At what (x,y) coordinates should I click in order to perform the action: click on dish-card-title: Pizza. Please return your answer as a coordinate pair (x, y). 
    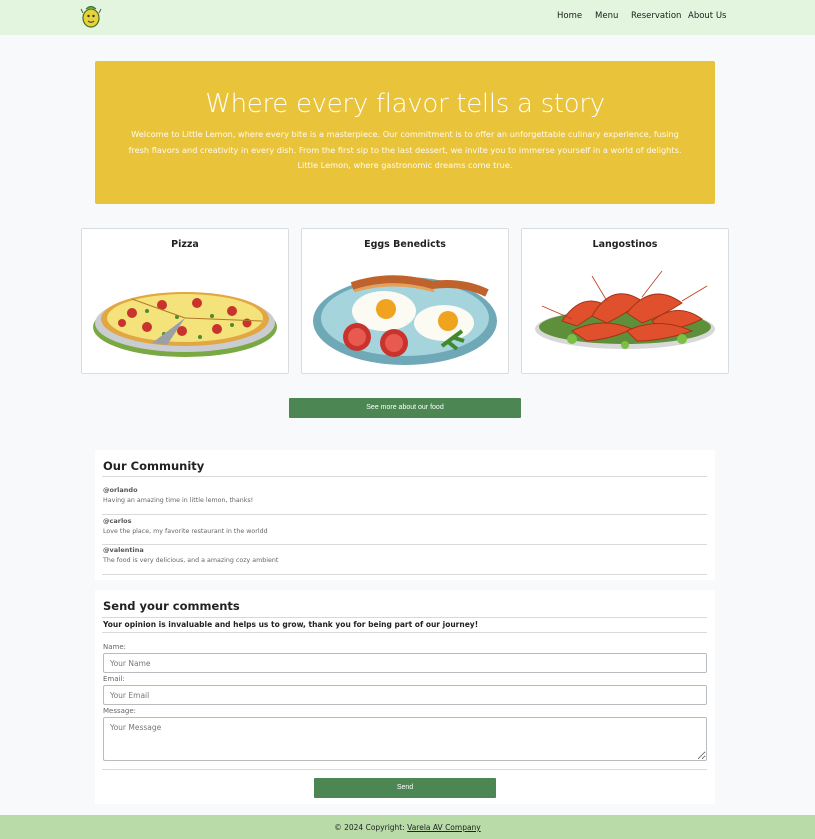
    Looking at the image, I should click on (185, 244).